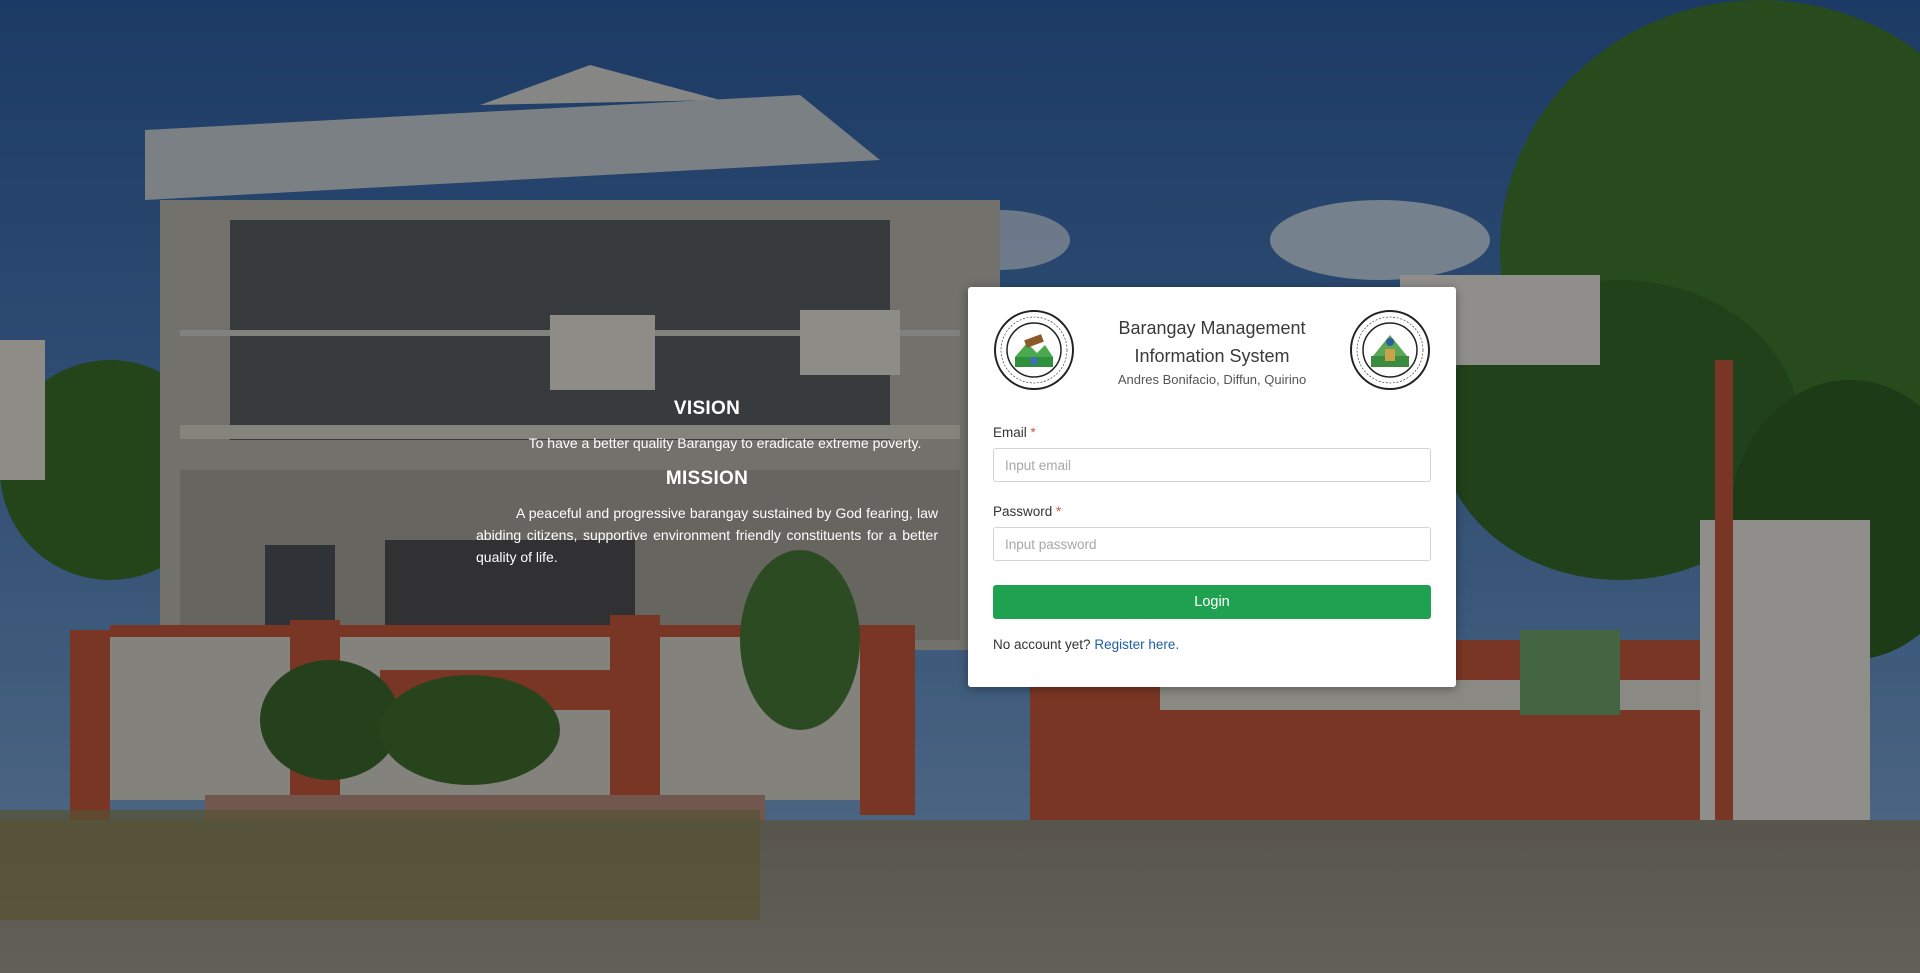 This screenshot has width=1920, height=973. Describe the element at coordinates (1212, 379) in the screenshot. I see `location-subtitle: Andres Bonifacio, Diffun, Quirino` at that location.